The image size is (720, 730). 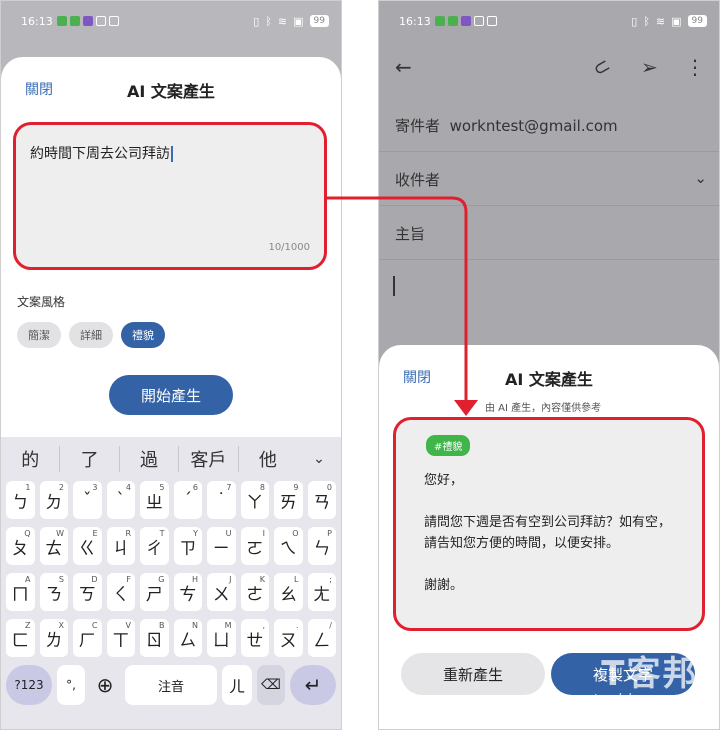 I want to click on key-glyph: ˇ, so click(x=87, y=500).